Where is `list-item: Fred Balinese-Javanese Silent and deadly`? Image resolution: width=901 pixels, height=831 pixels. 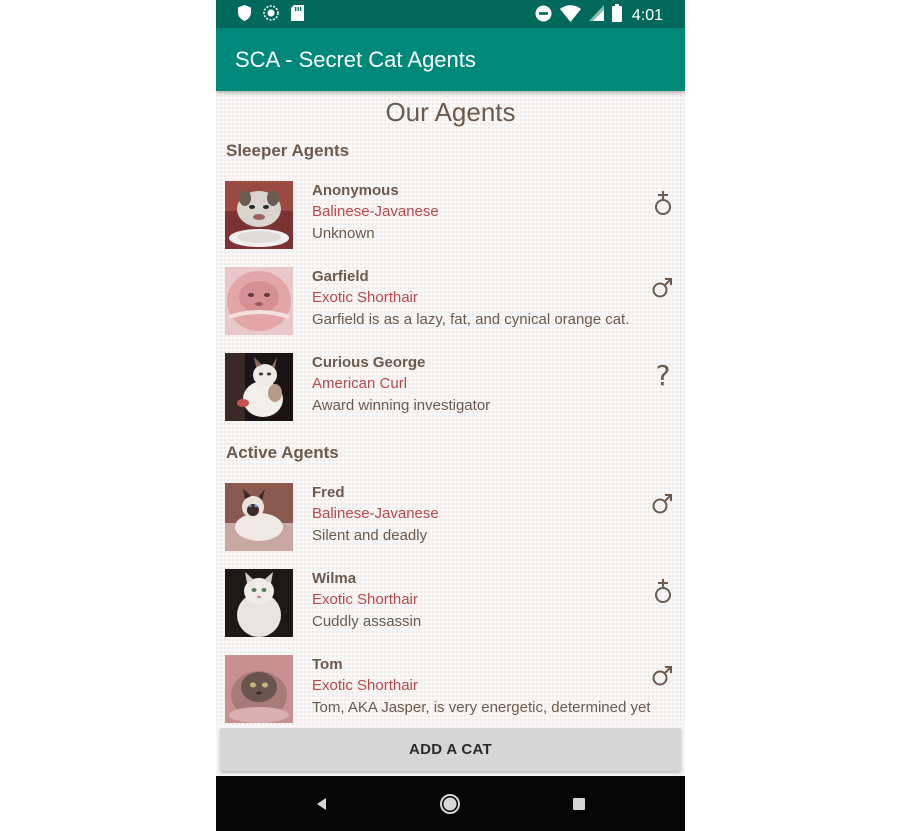 list-item: Fred Balinese-Javanese Silent and deadly is located at coordinates (450, 517).